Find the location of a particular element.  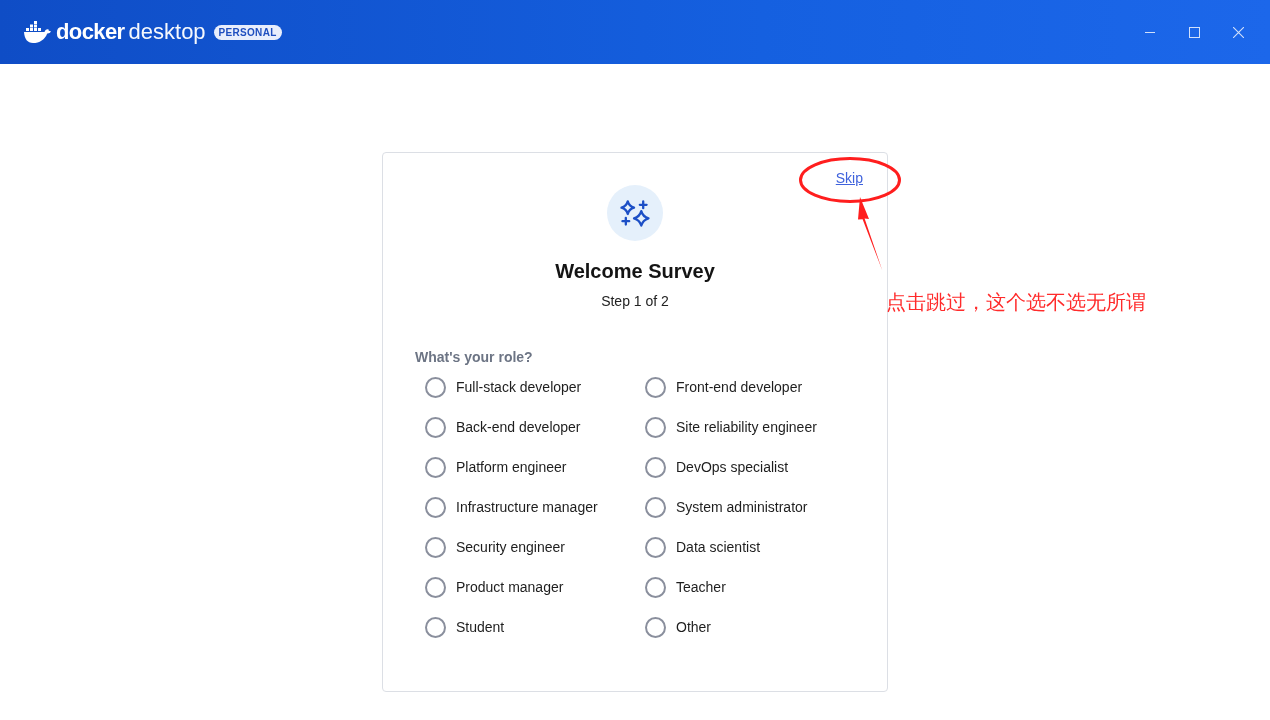

sparkles-icon is located at coordinates (635, 213).